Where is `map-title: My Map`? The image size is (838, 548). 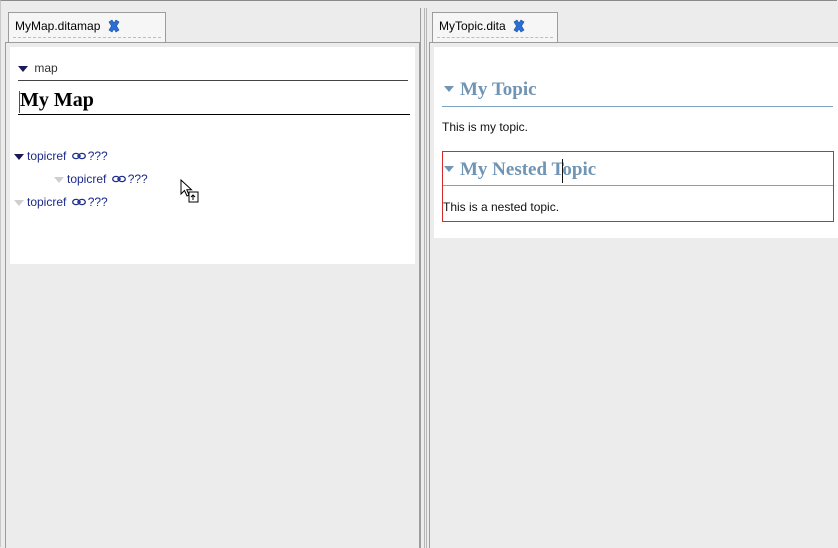
map-title: My Map is located at coordinates (214, 102).